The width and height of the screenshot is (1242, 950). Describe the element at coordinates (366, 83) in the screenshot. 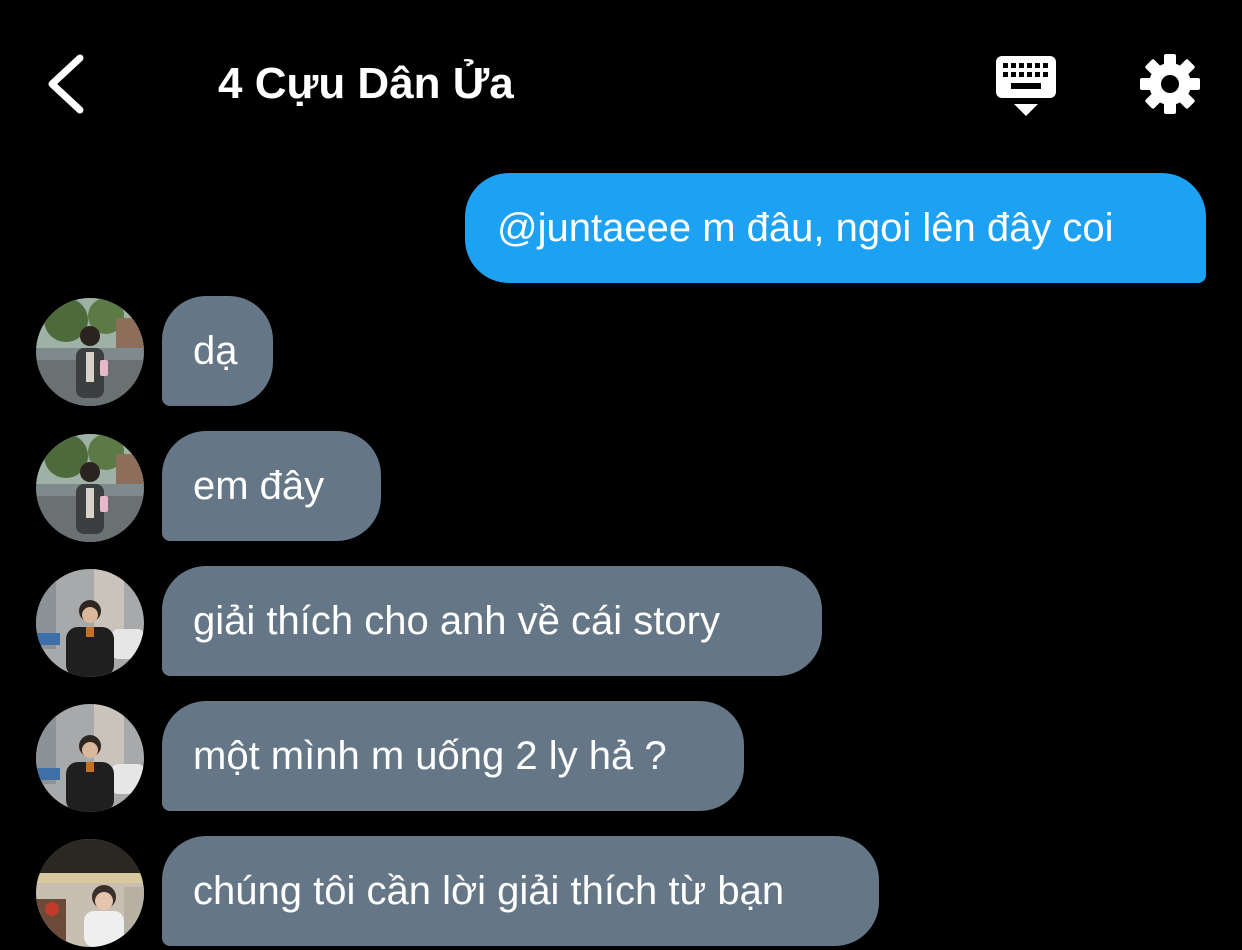

I see `chat-title: 4 Cựu Dân Ửa` at that location.